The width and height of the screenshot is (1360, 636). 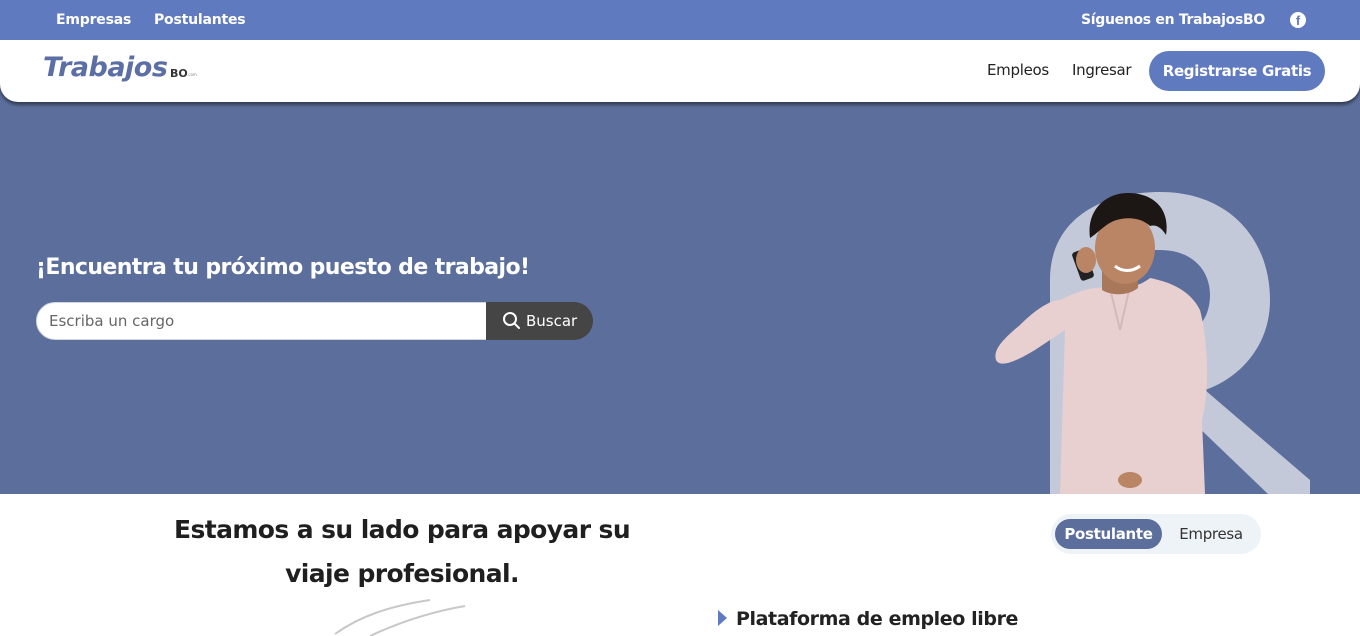 What do you see at coordinates (552, 321) in the screenshot?
I see `search-button-label: Buscar` at bounding box center [552, 321].